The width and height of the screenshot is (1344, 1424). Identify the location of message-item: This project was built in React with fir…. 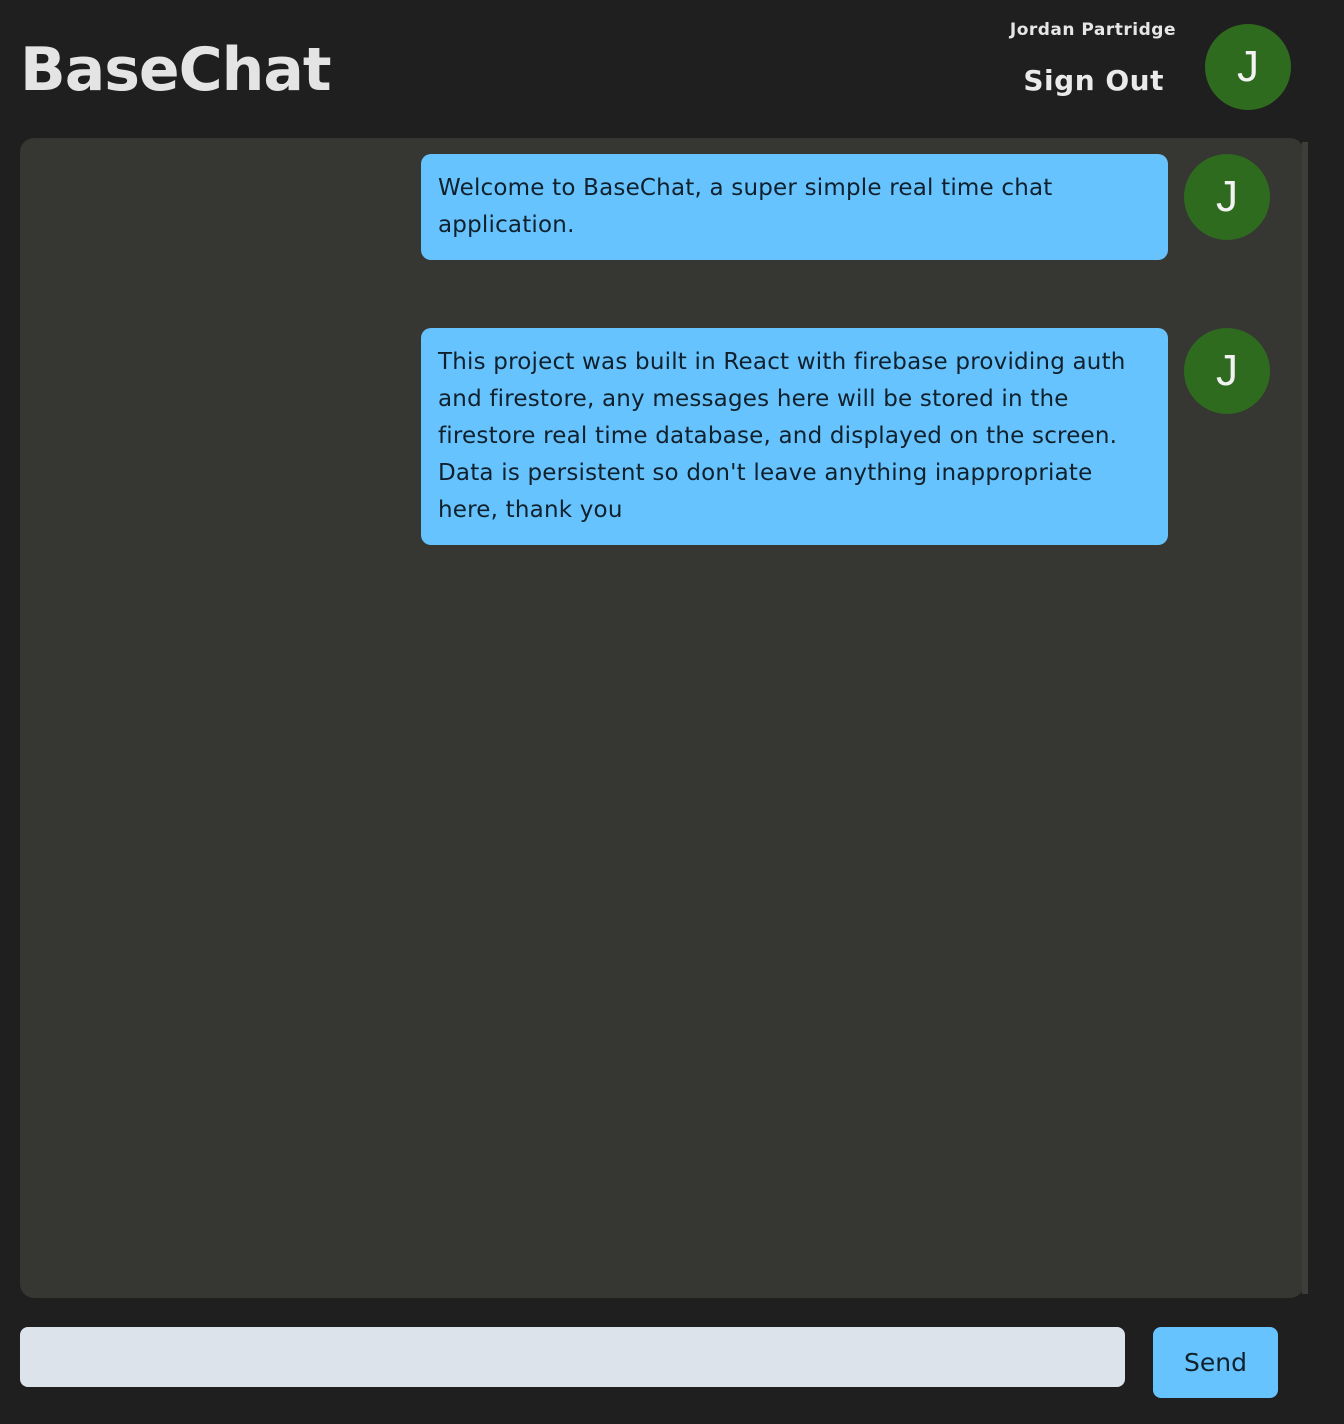
(846, 436).